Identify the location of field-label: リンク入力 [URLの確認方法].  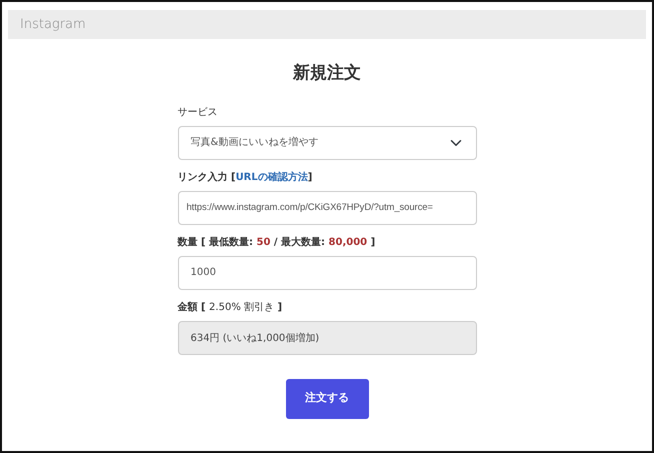
(246, 177).